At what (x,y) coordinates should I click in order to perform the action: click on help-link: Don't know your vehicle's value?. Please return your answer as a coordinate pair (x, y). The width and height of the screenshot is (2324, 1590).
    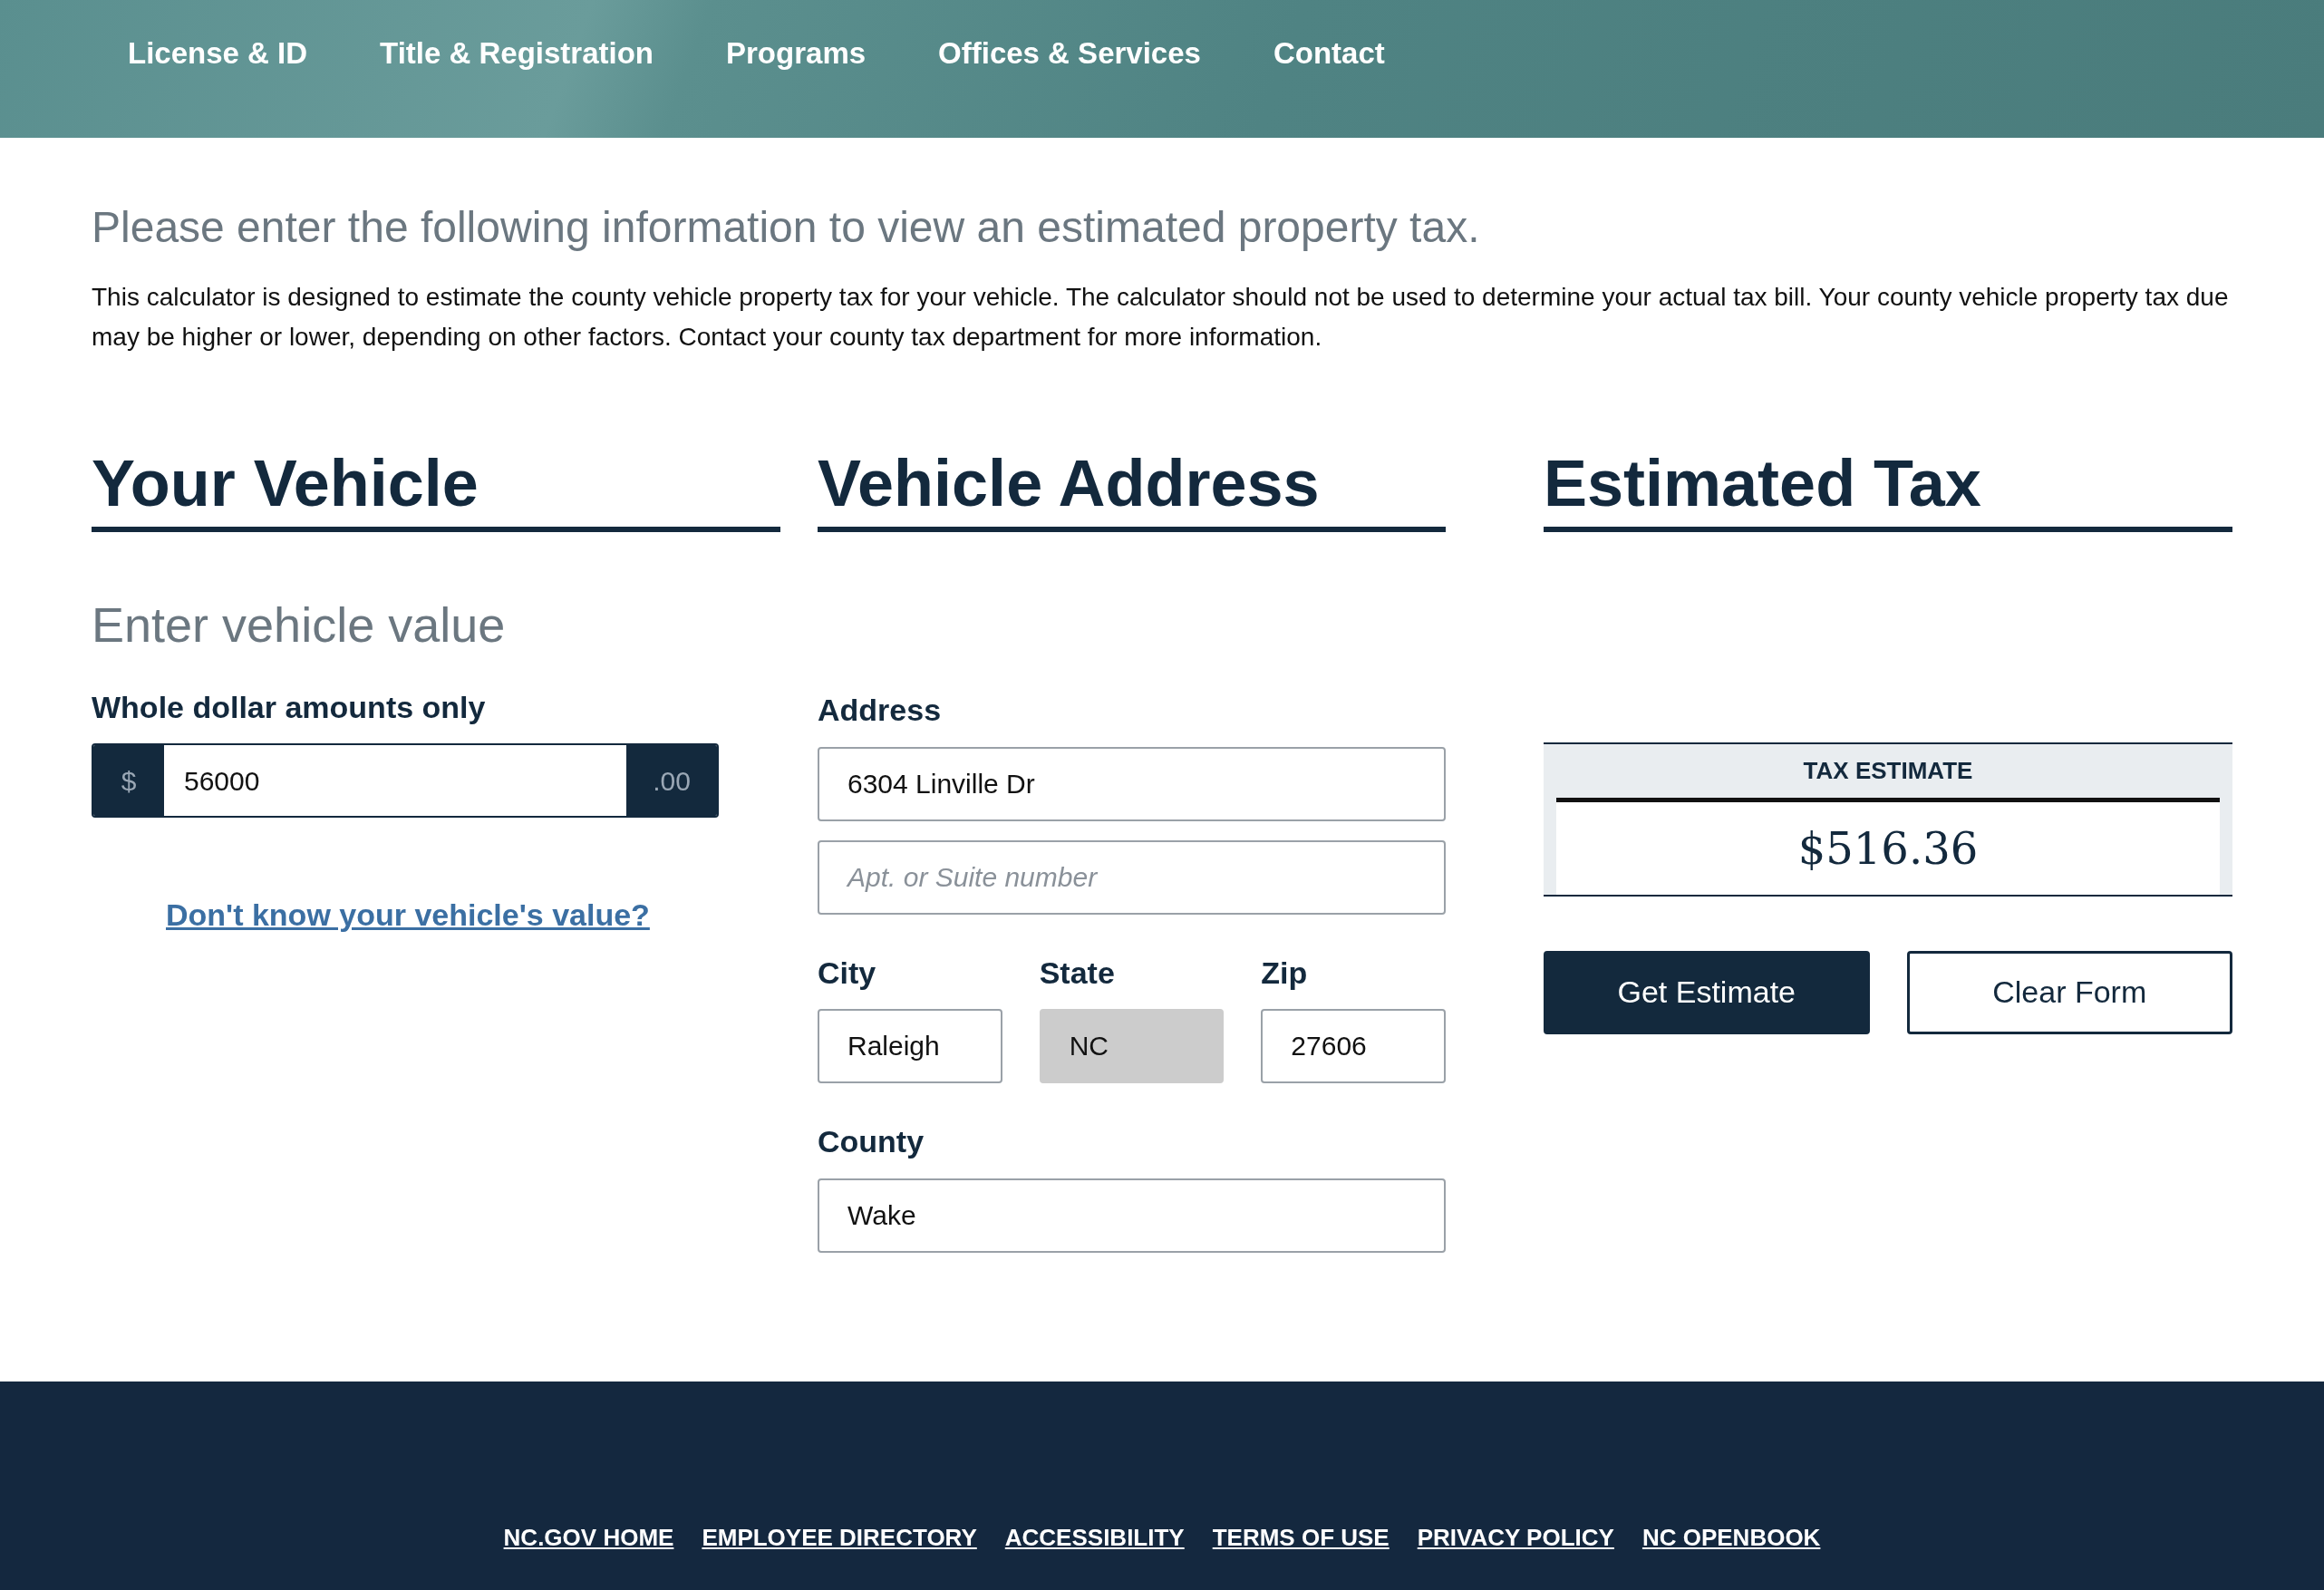
    Looking at the image, I should click on (408, 915).